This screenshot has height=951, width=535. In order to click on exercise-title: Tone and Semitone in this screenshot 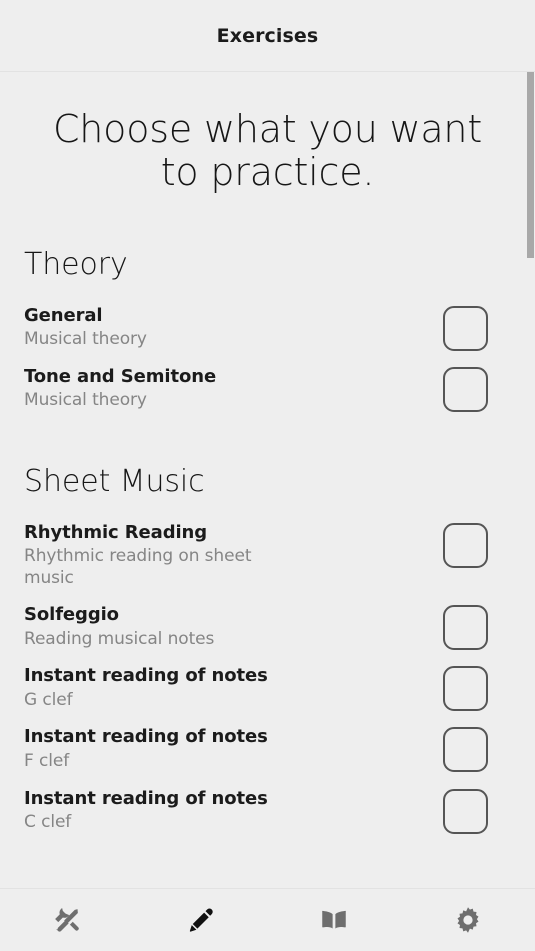, I will do `click(120, 376)`.